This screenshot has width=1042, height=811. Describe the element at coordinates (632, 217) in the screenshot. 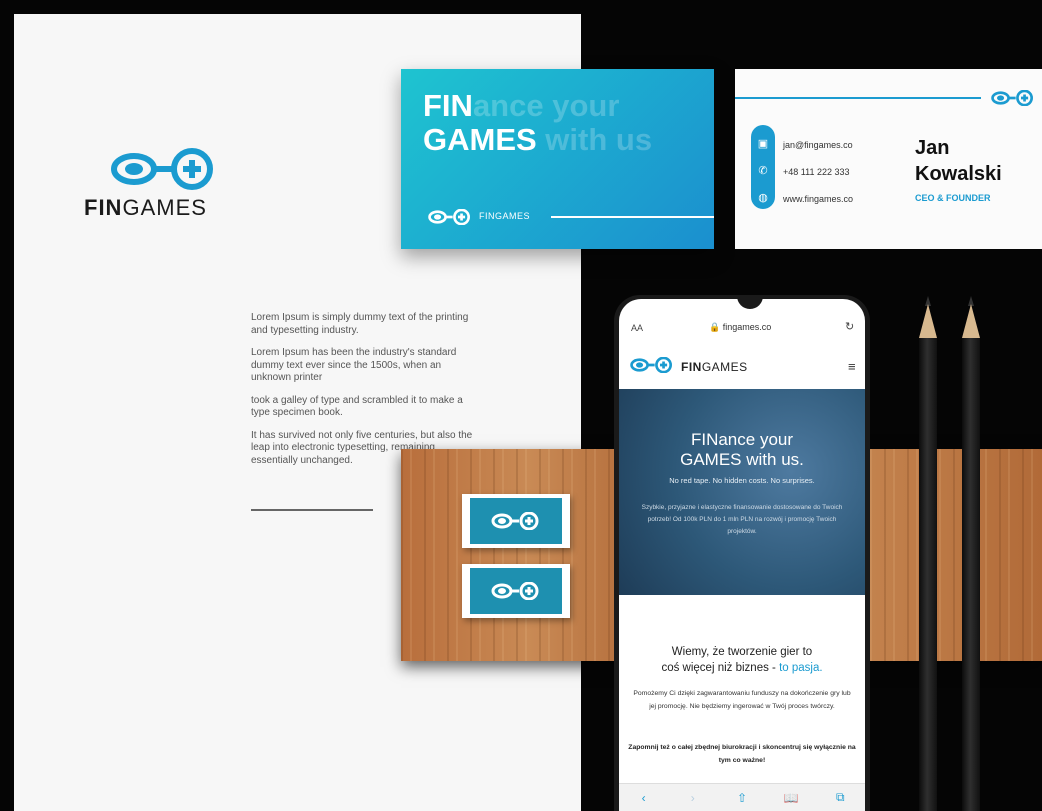

I see `card-footer-line` at that location.